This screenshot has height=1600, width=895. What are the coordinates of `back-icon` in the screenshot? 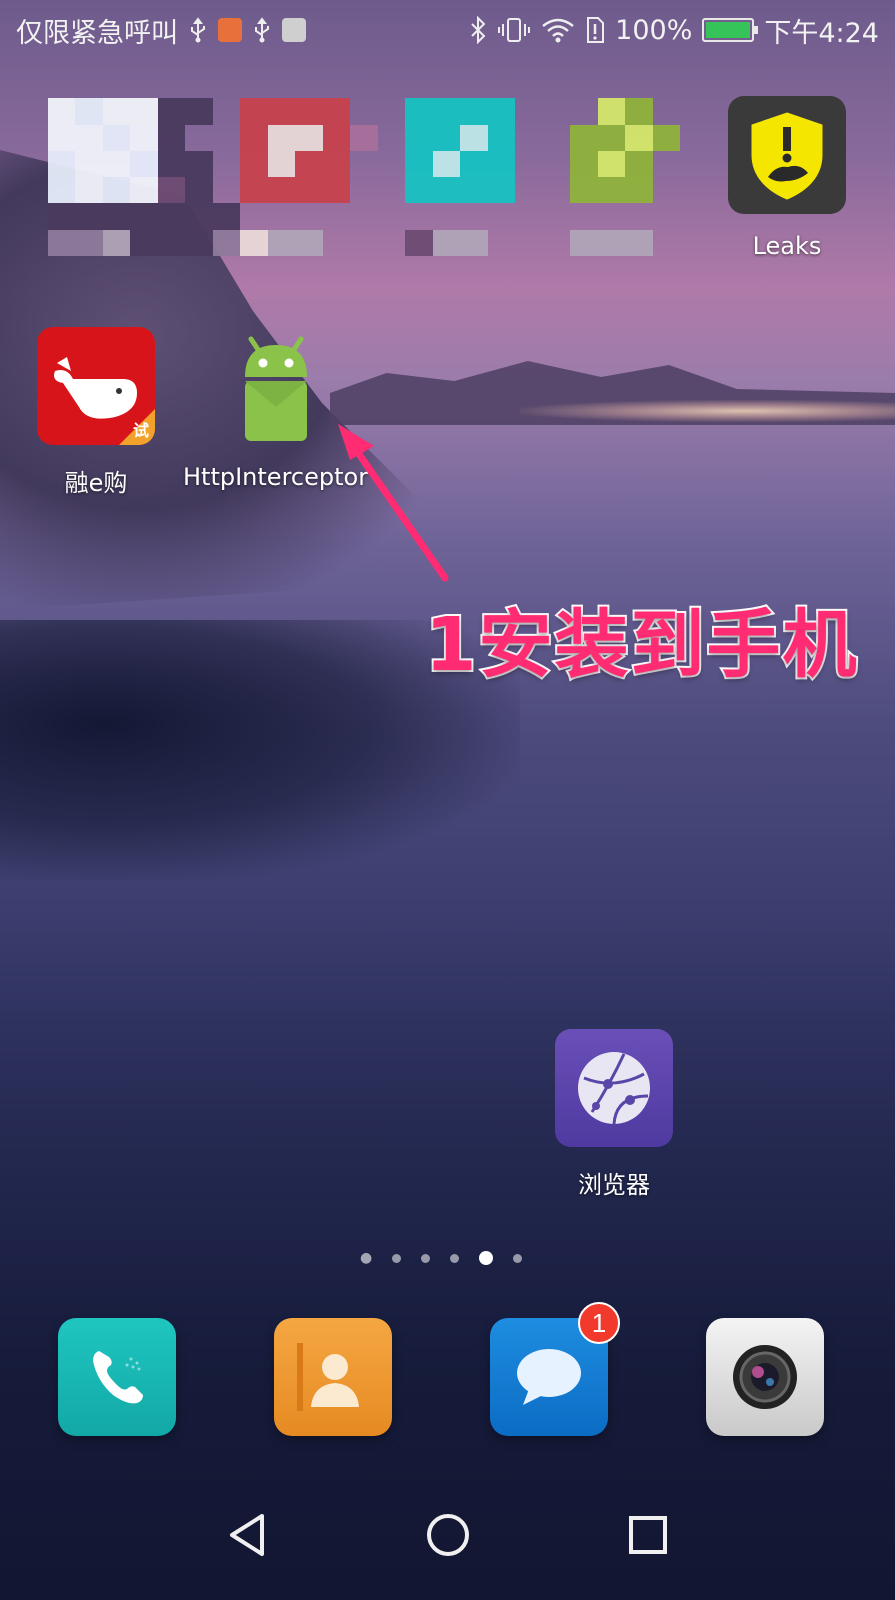 It's located at (246, 1535).